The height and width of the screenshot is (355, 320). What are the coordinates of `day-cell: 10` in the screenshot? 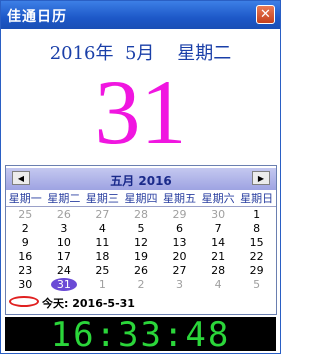 It's located at (64, 243).